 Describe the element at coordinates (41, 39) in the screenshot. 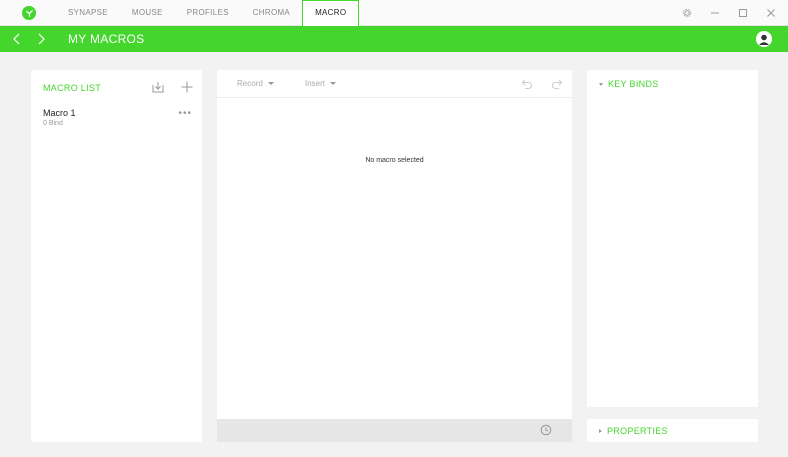

I see `forward-arrow-icon` at that location.